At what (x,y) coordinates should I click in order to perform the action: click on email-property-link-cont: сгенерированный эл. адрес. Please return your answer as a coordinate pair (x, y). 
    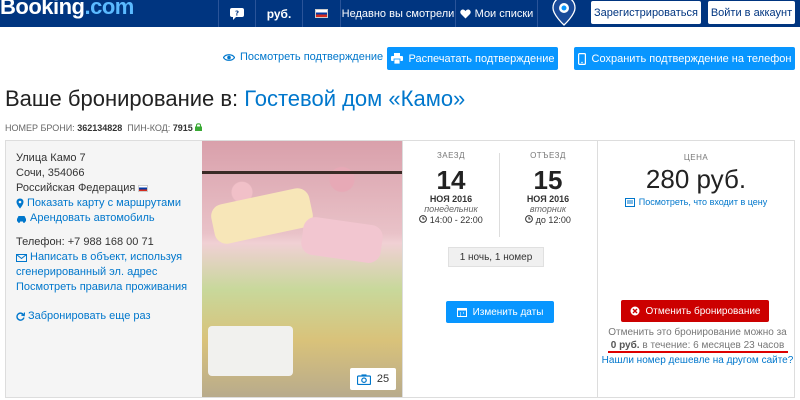
    Looking at the image, I should click on (109, 272).